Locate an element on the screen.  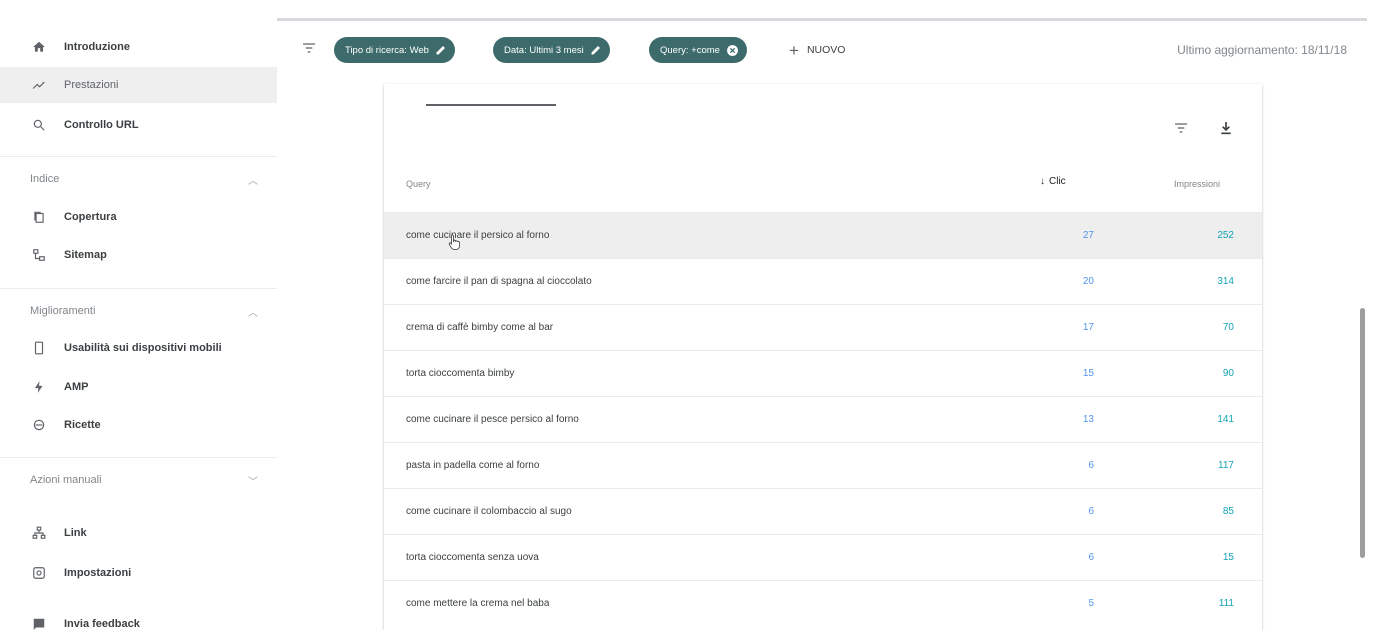
impressions-cell: 117 is located at coordinates (1226, 465).